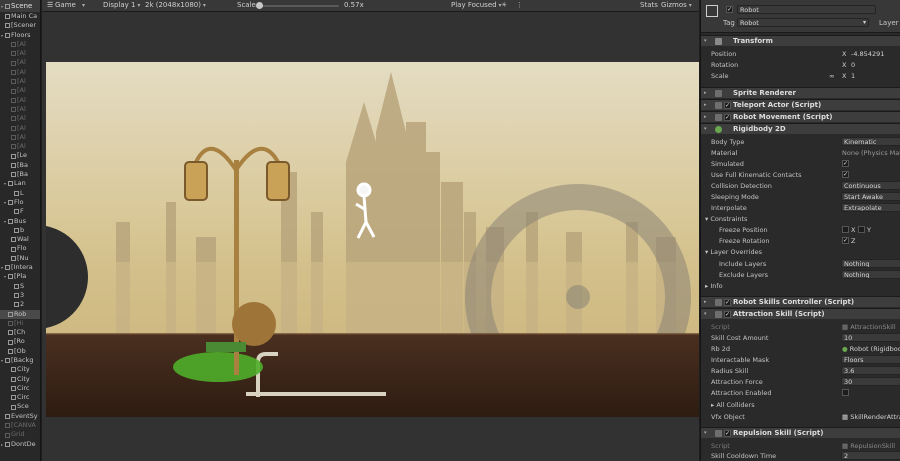 The height and width of the screenshot is (461, 900). What do you see at coordinates (20, 295) in the screenshot?
I see `hierarchy-item: 3` at bounding box center [20, 295].